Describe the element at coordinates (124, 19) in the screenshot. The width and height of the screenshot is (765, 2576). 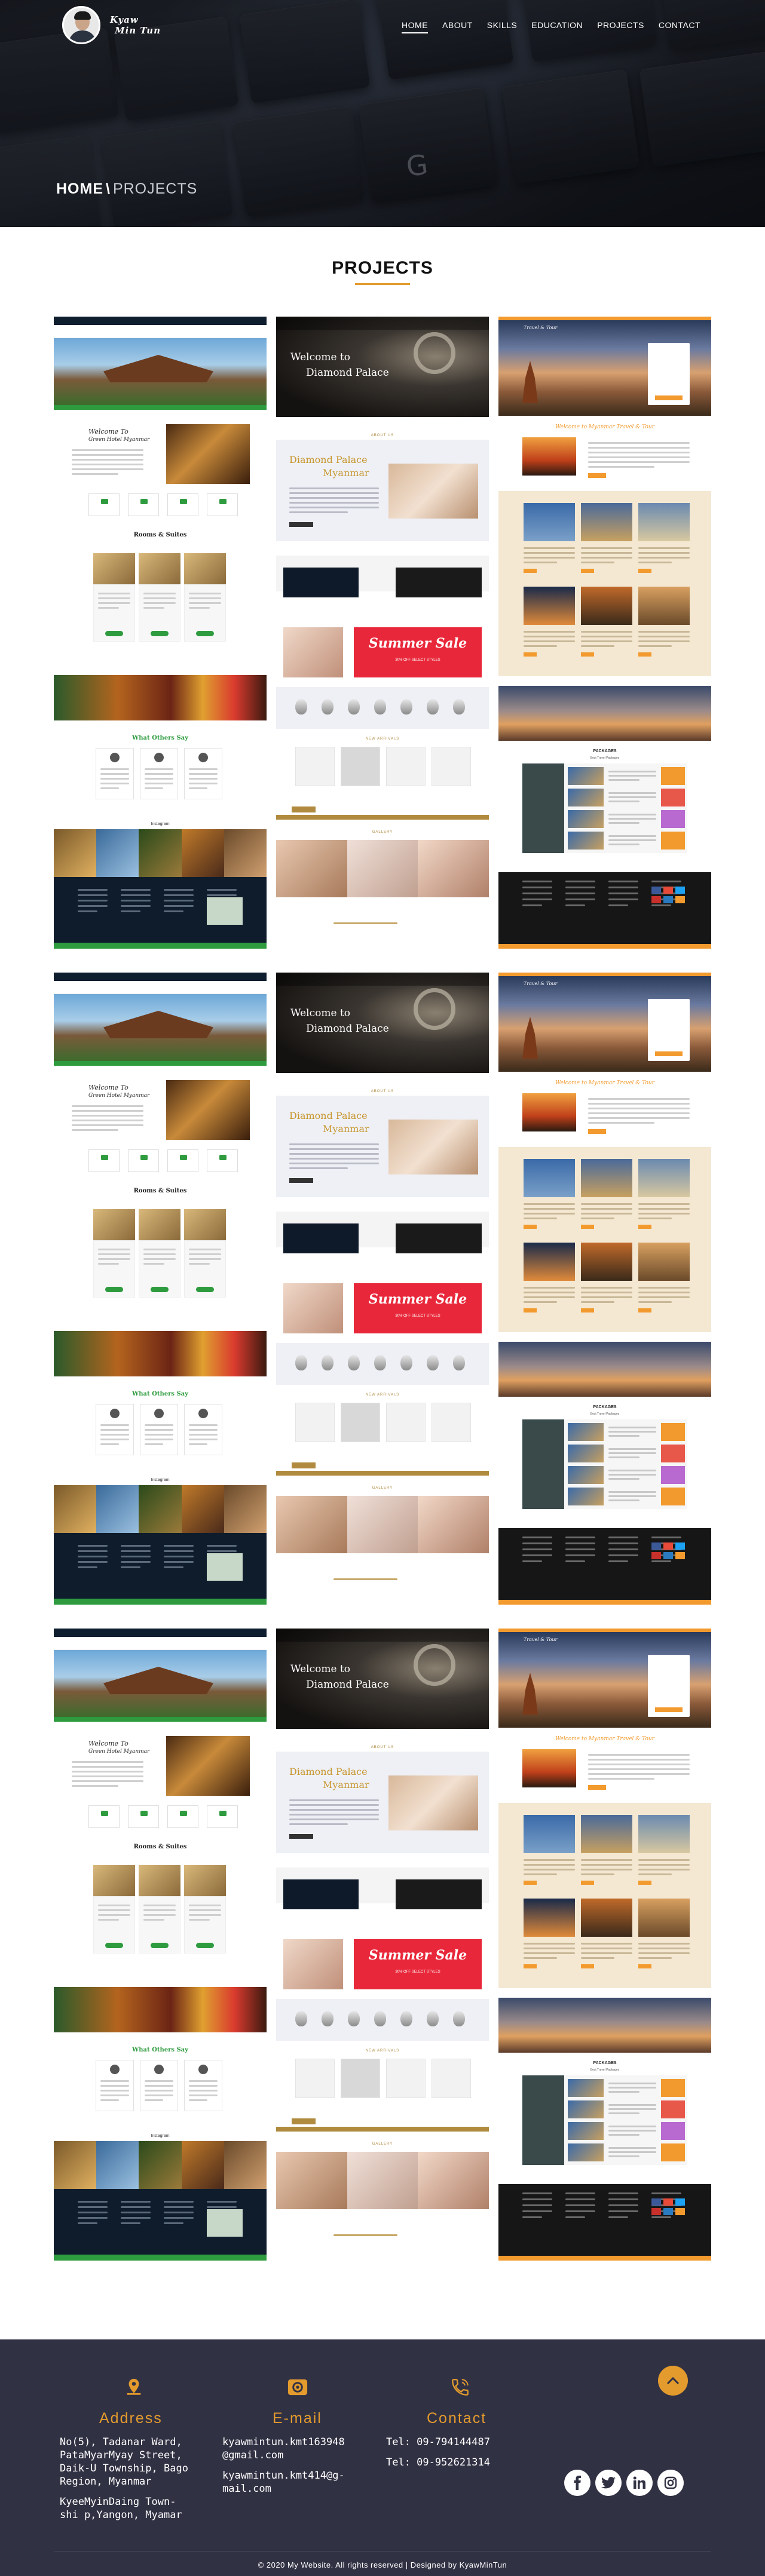
I see `brand-first-name: Kyaw` at that location.